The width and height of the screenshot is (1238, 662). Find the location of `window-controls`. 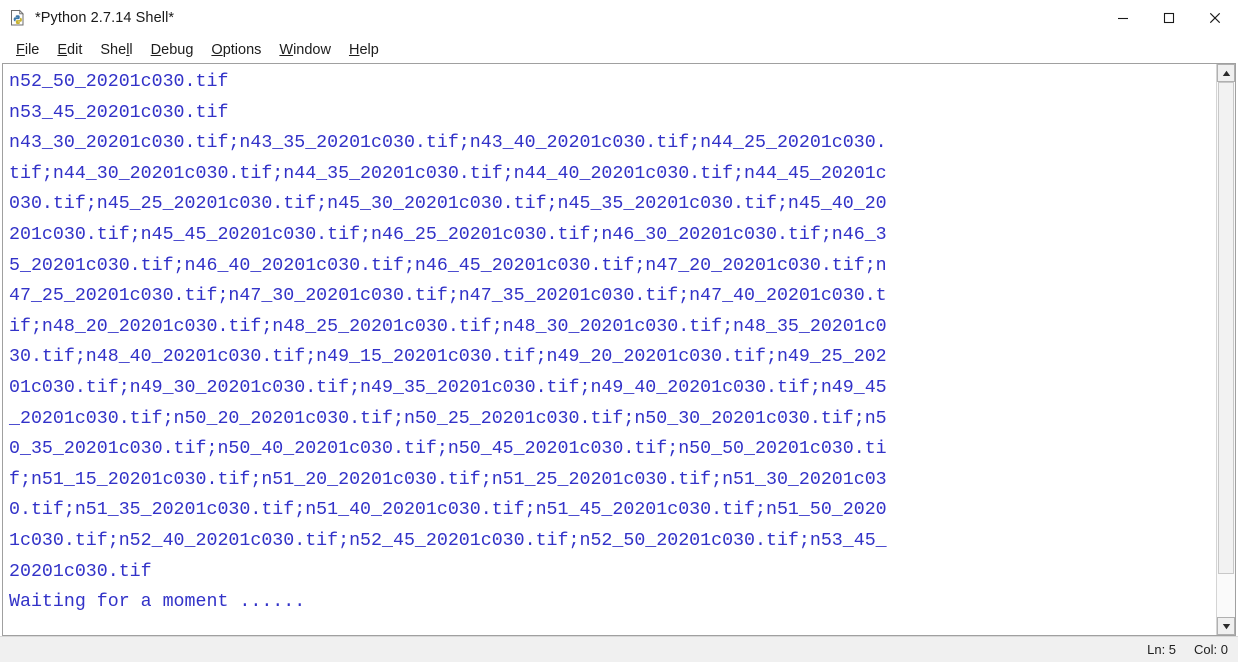

window-controls is located at coordinates (1169, 18).